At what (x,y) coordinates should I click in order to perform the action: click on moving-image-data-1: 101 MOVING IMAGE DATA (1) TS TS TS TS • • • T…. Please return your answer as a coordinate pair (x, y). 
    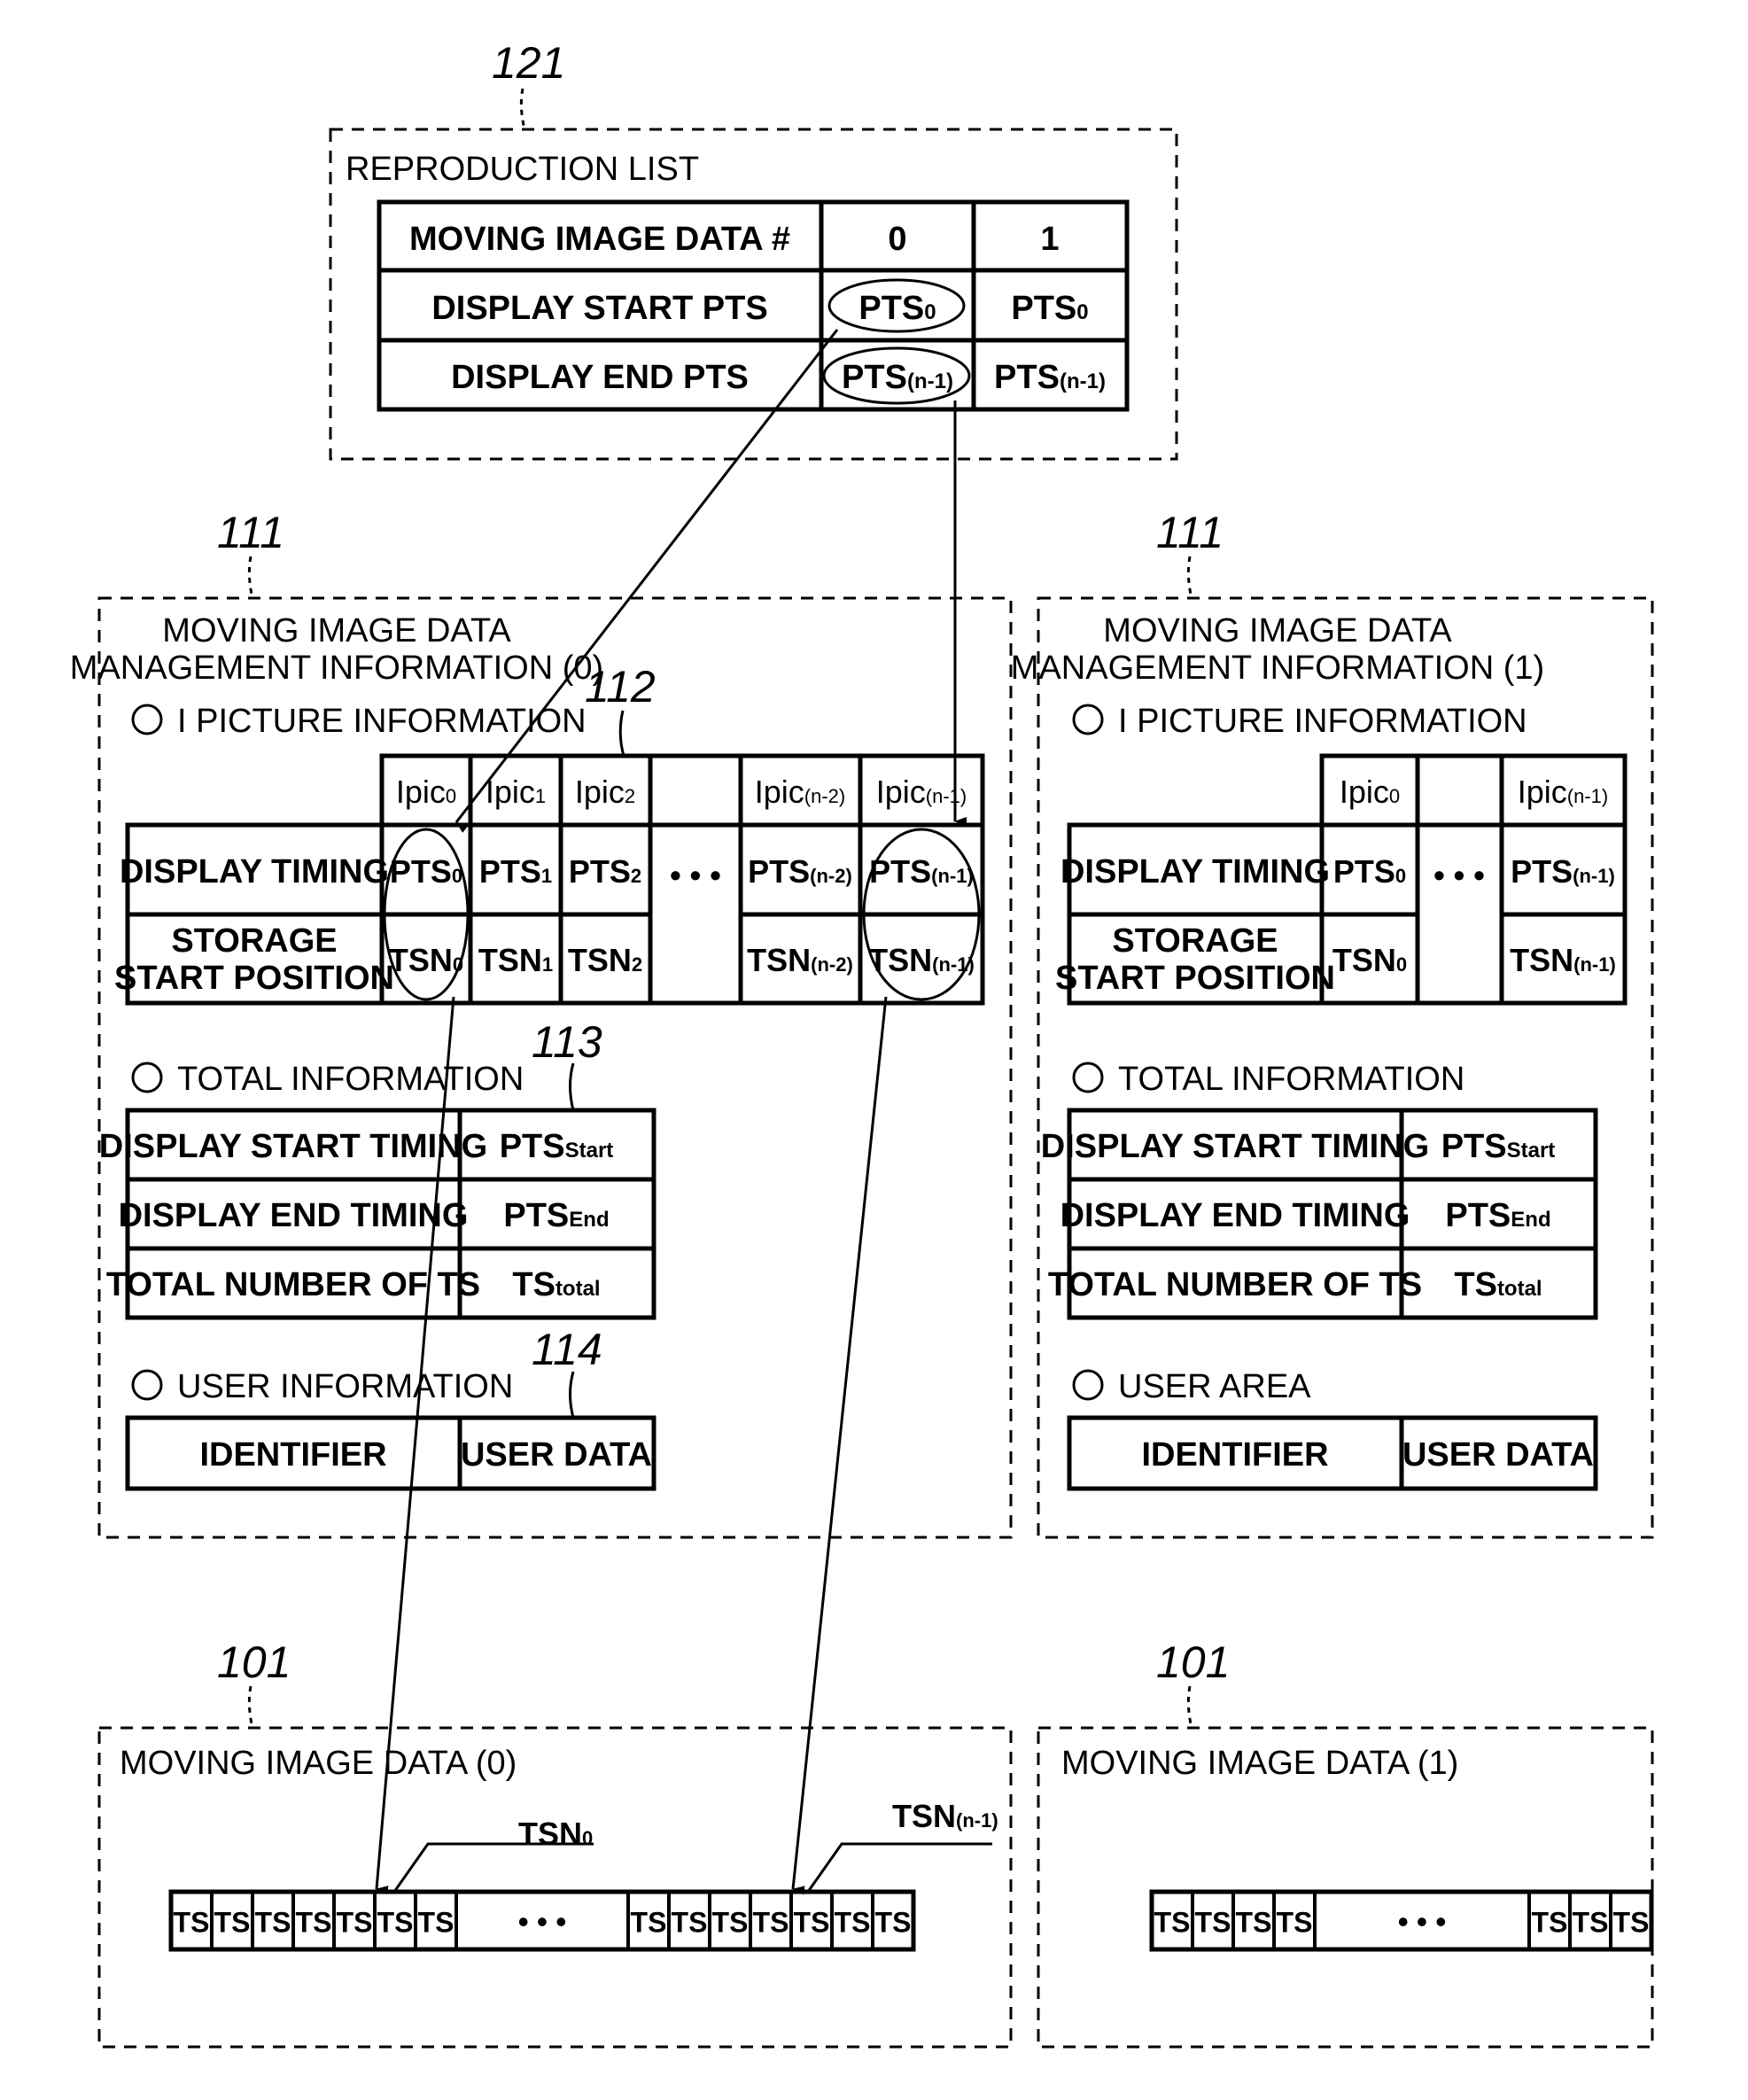
    Looking at the image, I should click on (1346, 1843).